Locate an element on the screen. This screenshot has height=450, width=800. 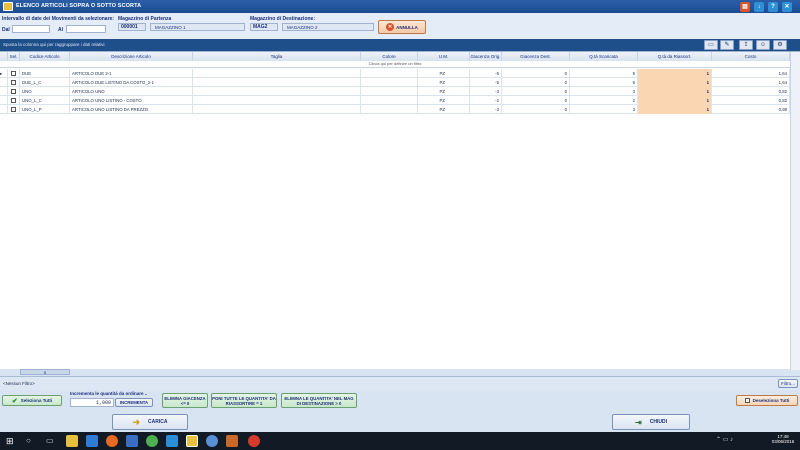
load-button: ➜ CARICA is located at coordinates (150, 422).